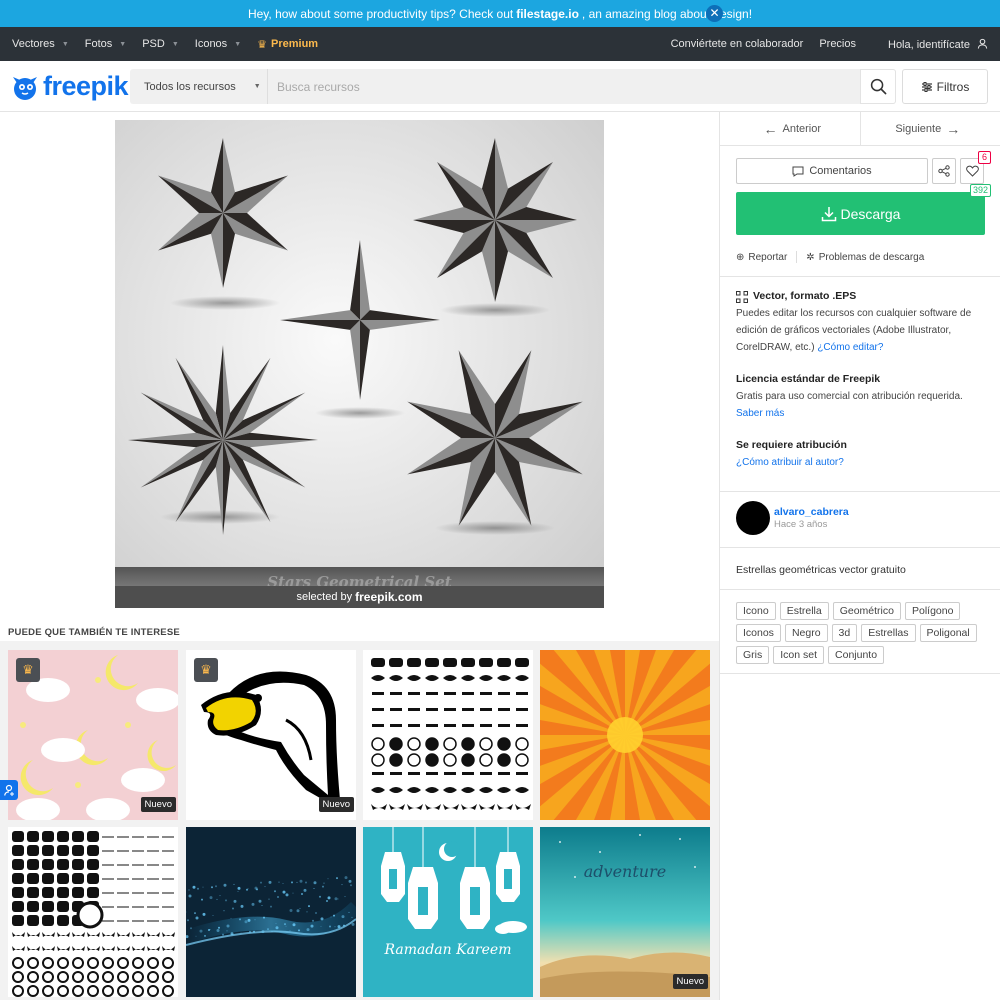  I want to click on freepik-logo: freepik, so click(69, 86).